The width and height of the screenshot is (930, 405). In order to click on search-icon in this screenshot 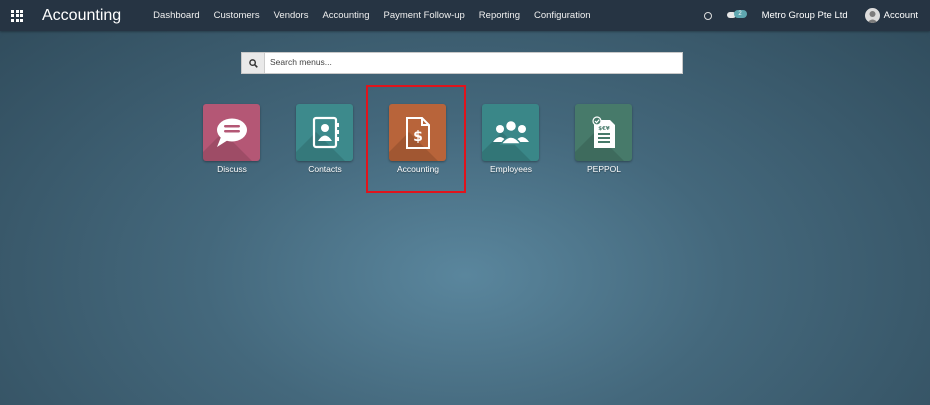, I will do `click(253, 63)`.